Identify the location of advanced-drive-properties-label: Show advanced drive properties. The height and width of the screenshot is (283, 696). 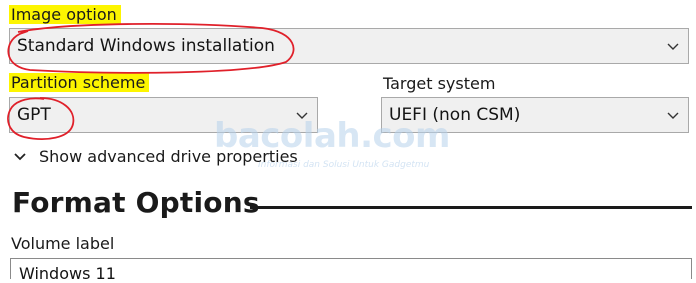
(168, 156).